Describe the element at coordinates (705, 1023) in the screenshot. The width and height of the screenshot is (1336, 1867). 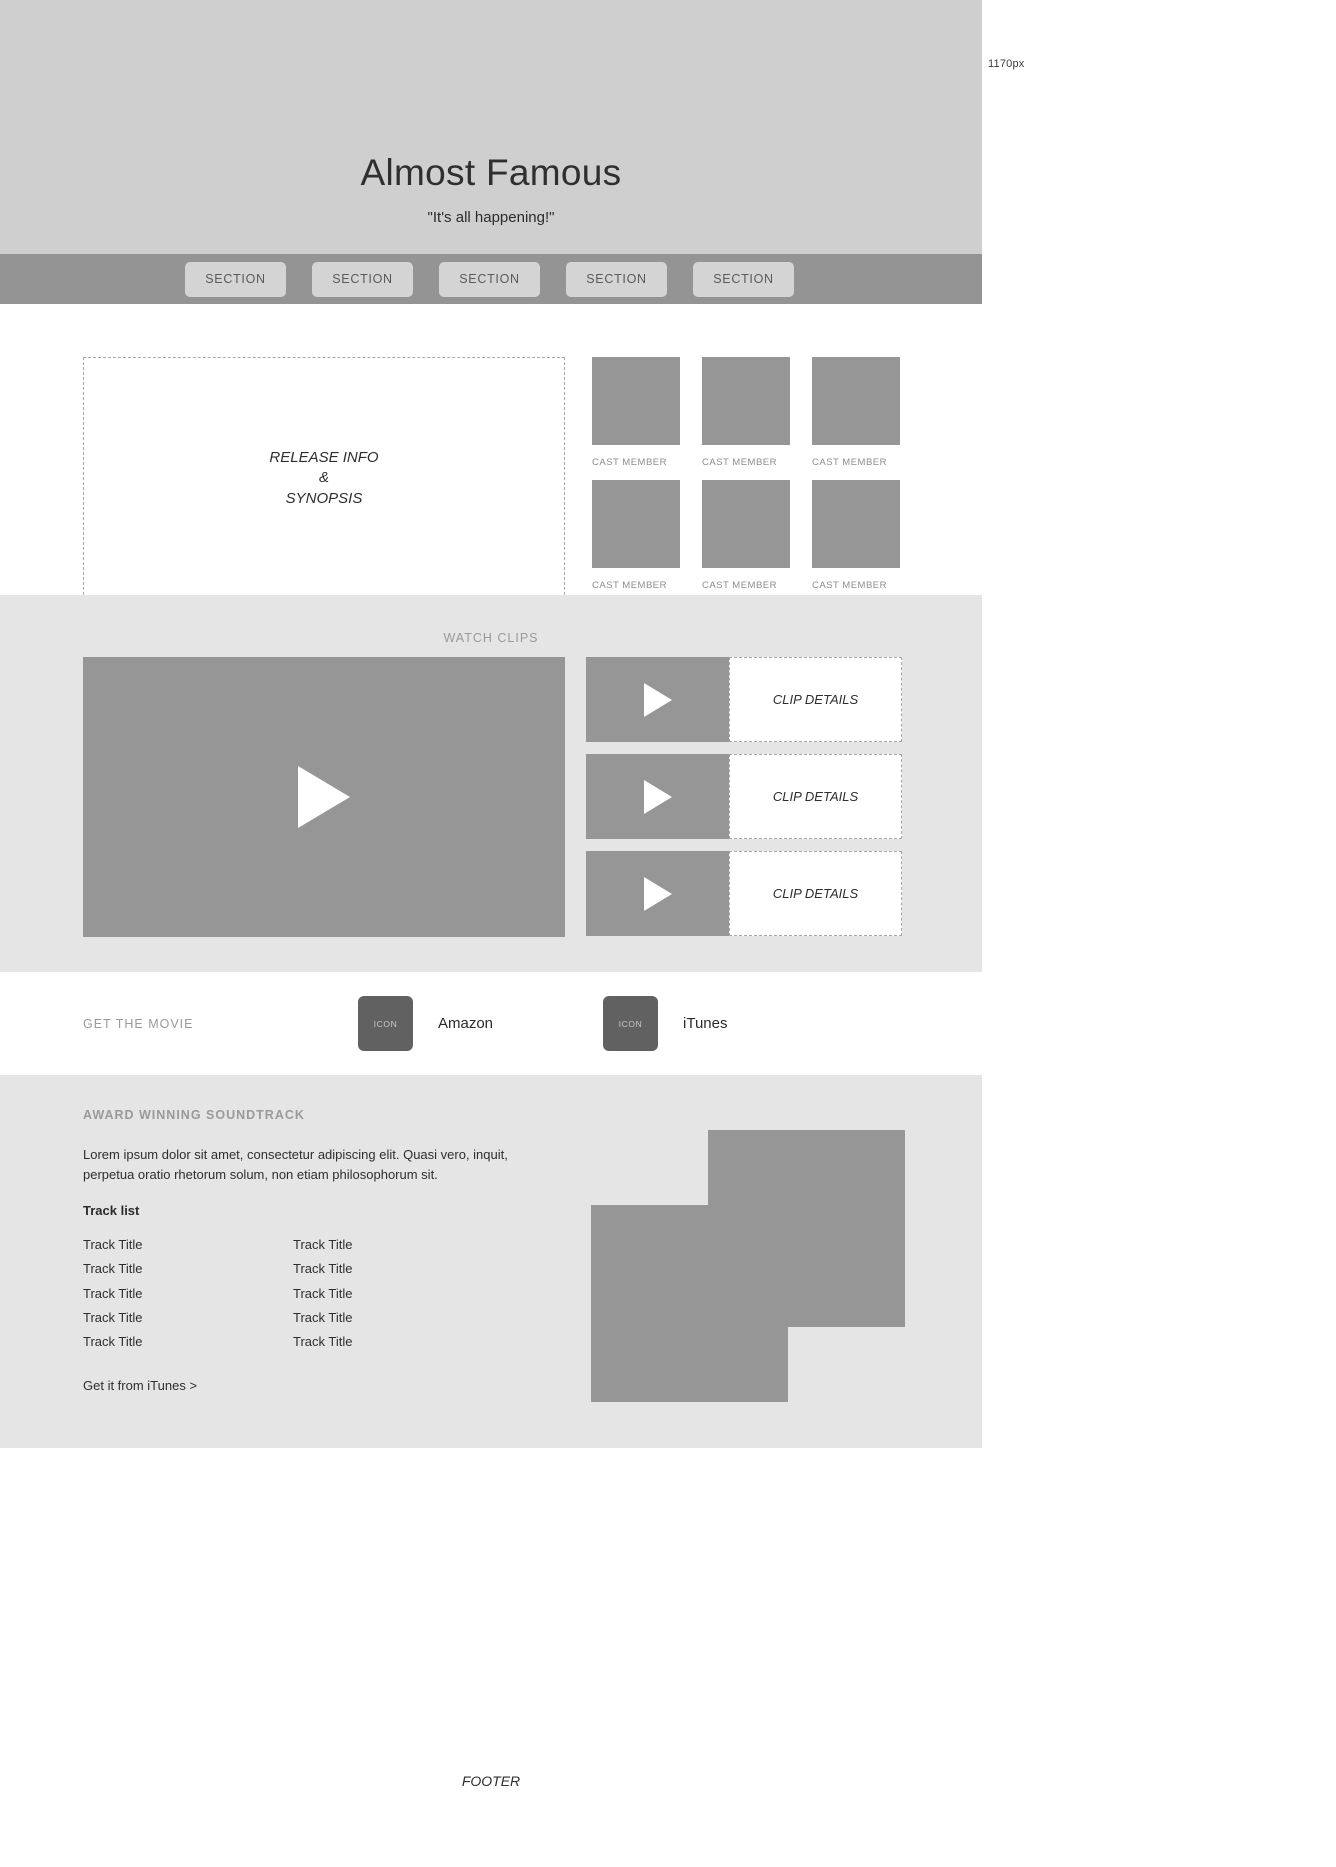
I see `store-name-itunes: iTunes` at that location.